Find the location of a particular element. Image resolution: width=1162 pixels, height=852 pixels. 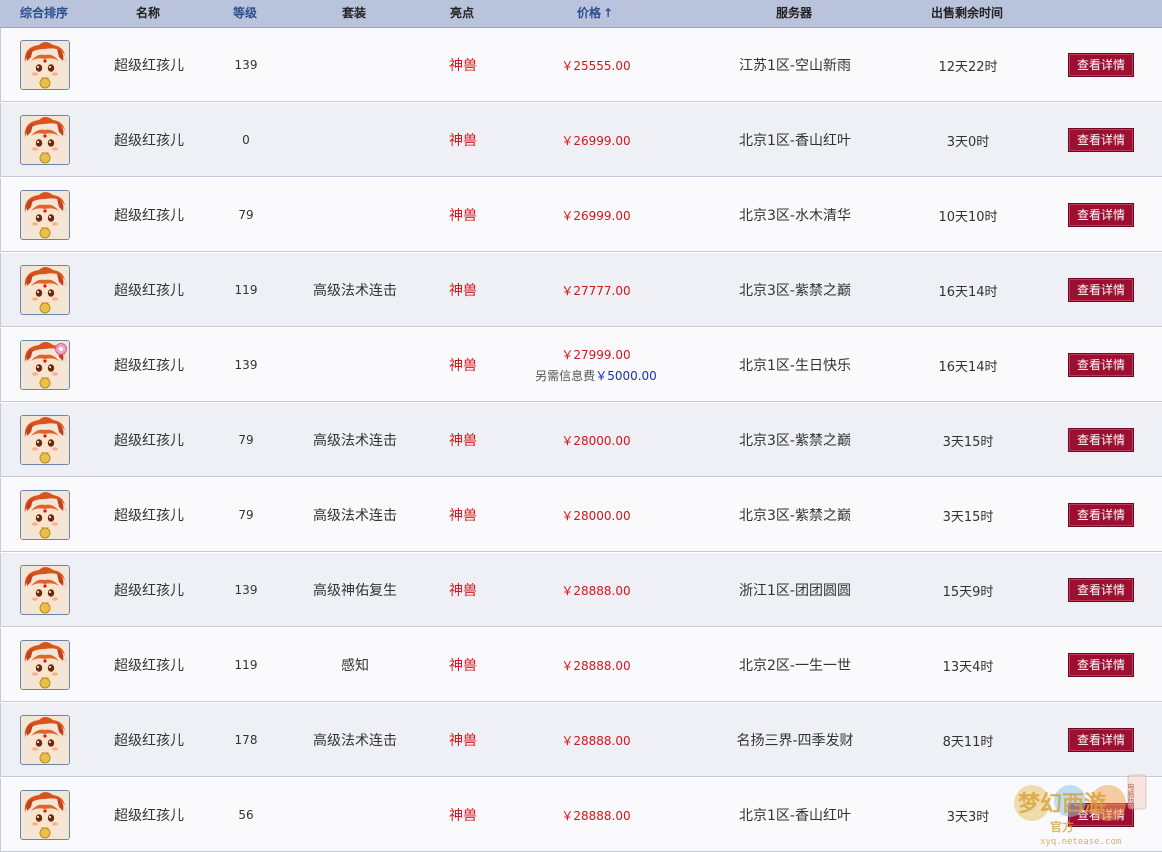

time-left: 15天9时 is located at coordinates (968, 592).